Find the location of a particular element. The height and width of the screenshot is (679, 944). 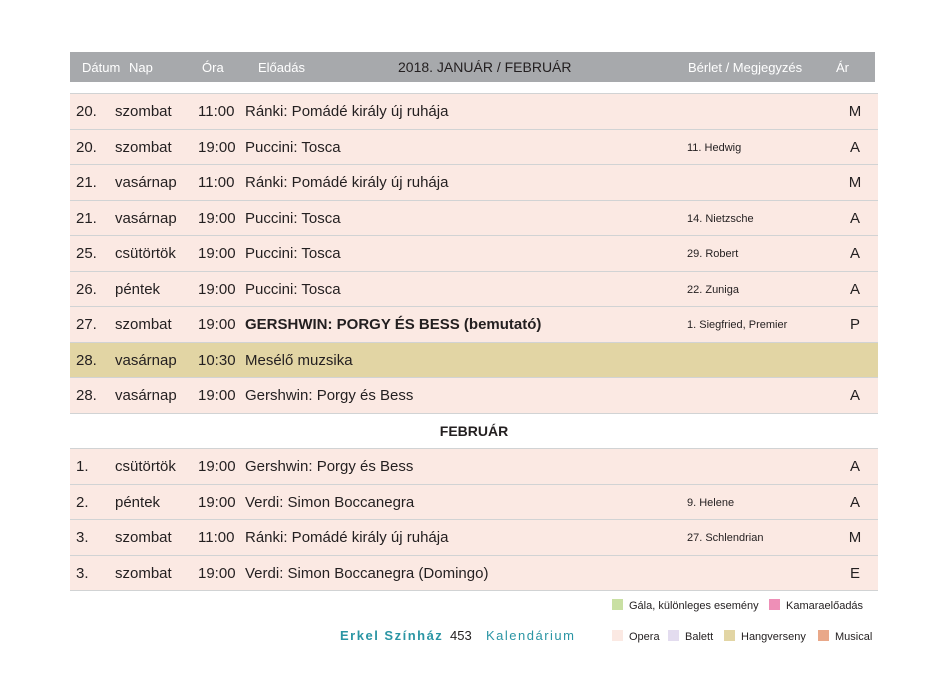

row-note: 27. Schlendrian is located at coordinates (725, 538).